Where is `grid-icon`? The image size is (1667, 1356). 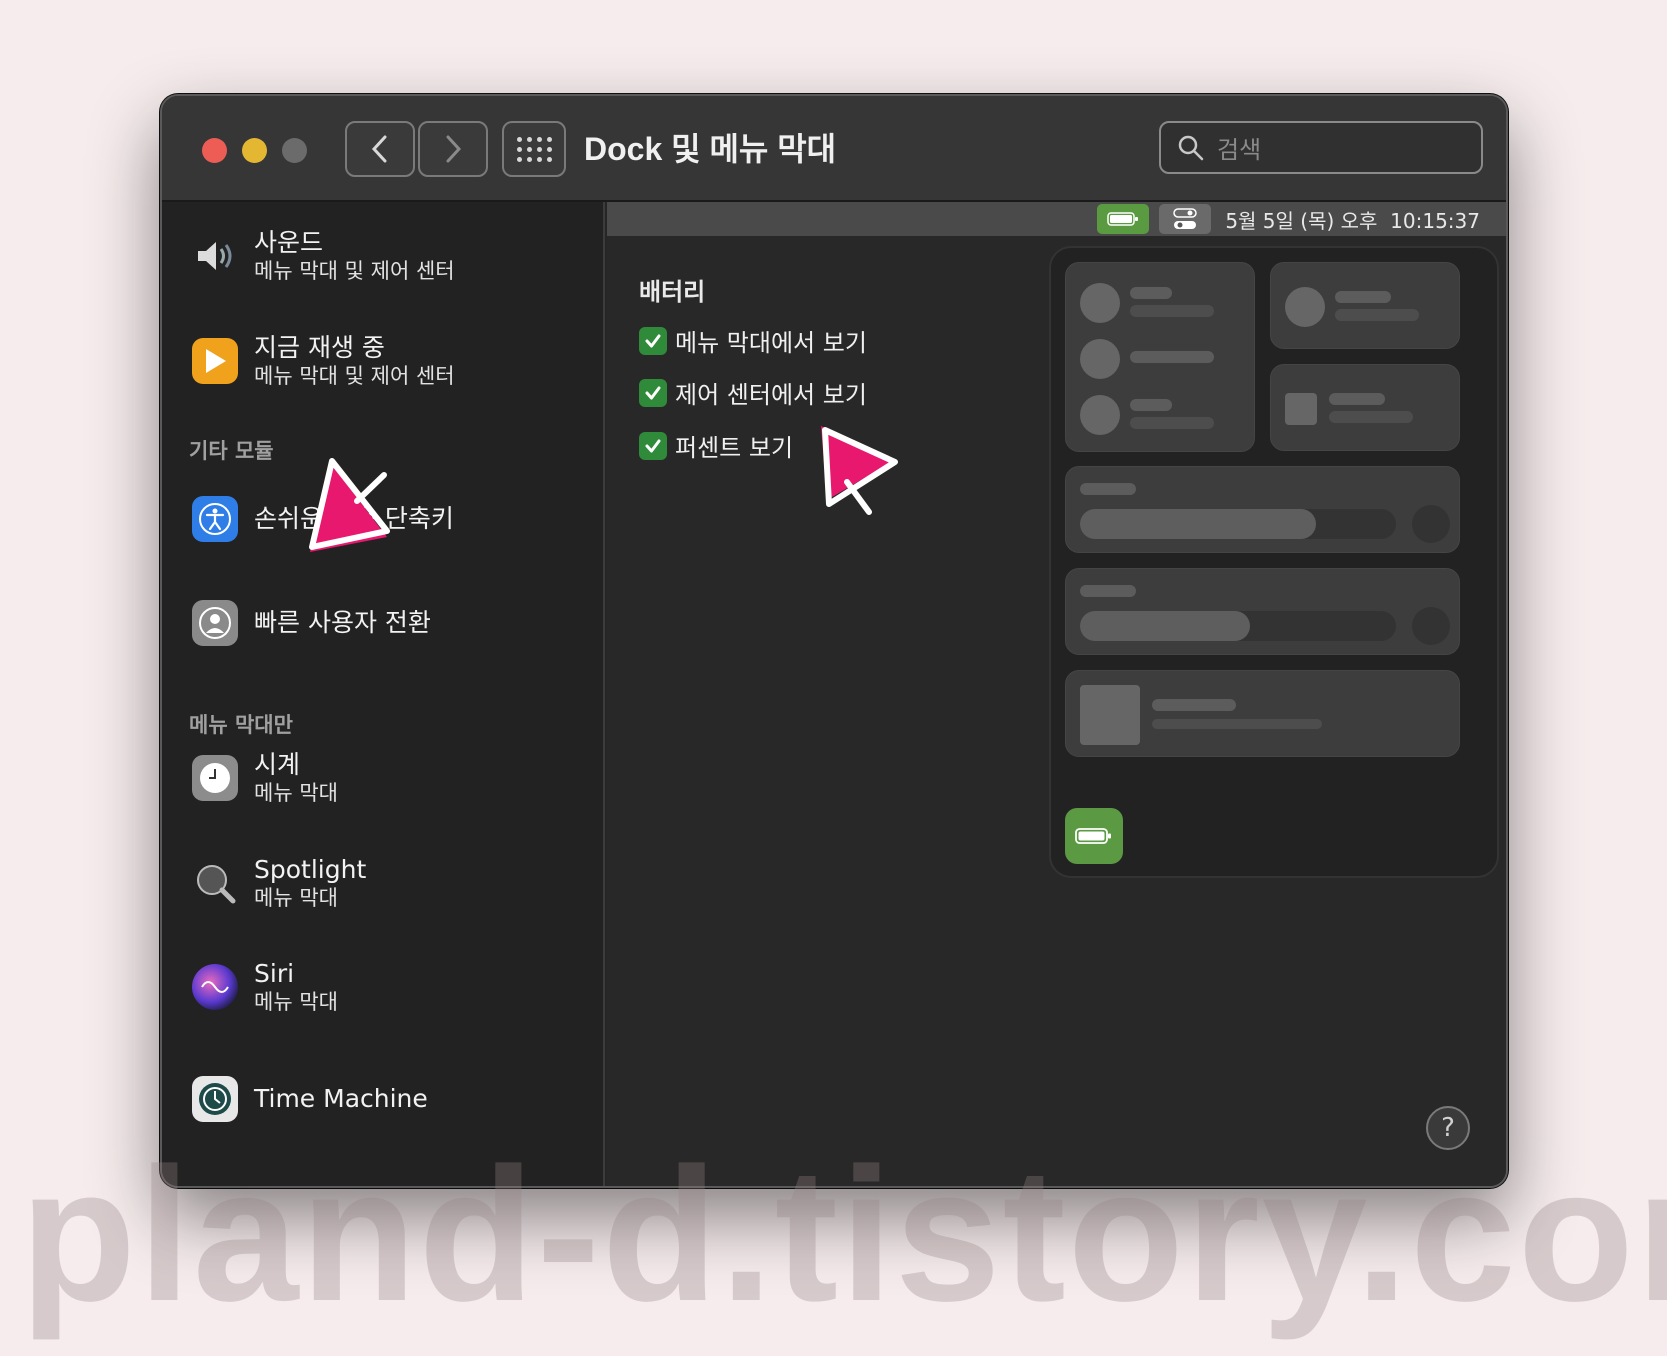
grid-icon is located at coordinates (534, 149).